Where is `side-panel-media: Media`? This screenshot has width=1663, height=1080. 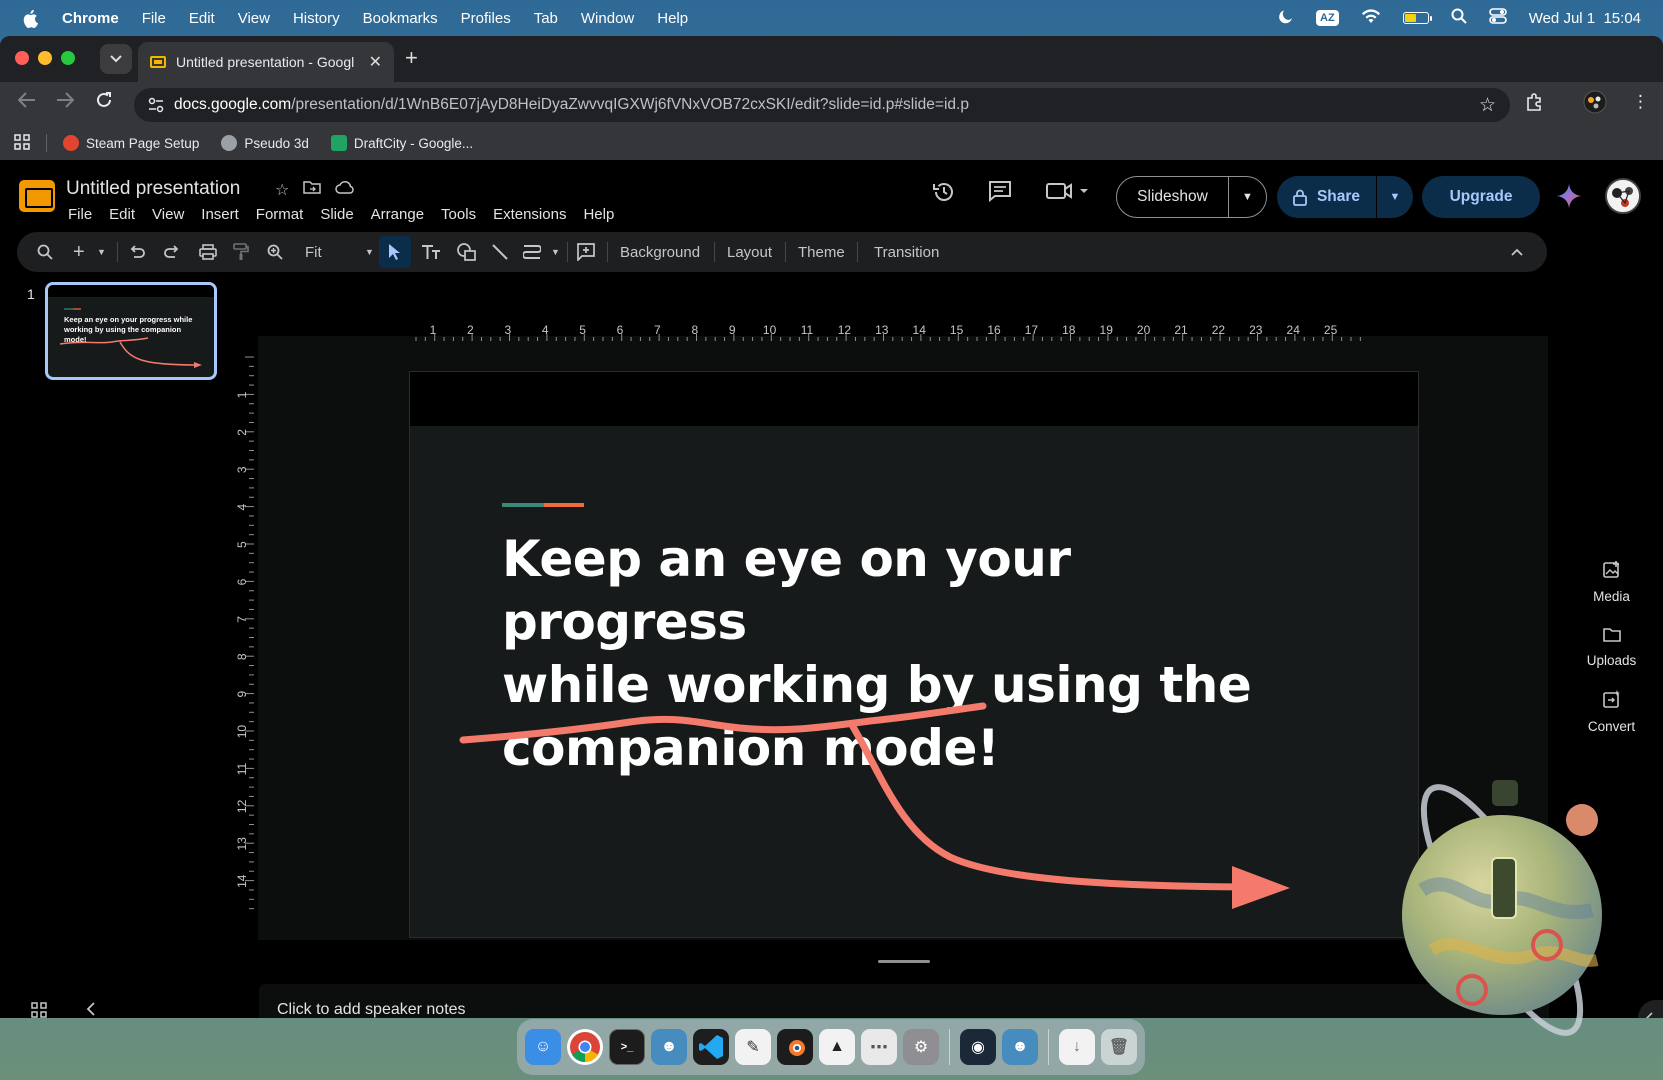
side-panel-media: Media is located at coordinates (1611, 582).